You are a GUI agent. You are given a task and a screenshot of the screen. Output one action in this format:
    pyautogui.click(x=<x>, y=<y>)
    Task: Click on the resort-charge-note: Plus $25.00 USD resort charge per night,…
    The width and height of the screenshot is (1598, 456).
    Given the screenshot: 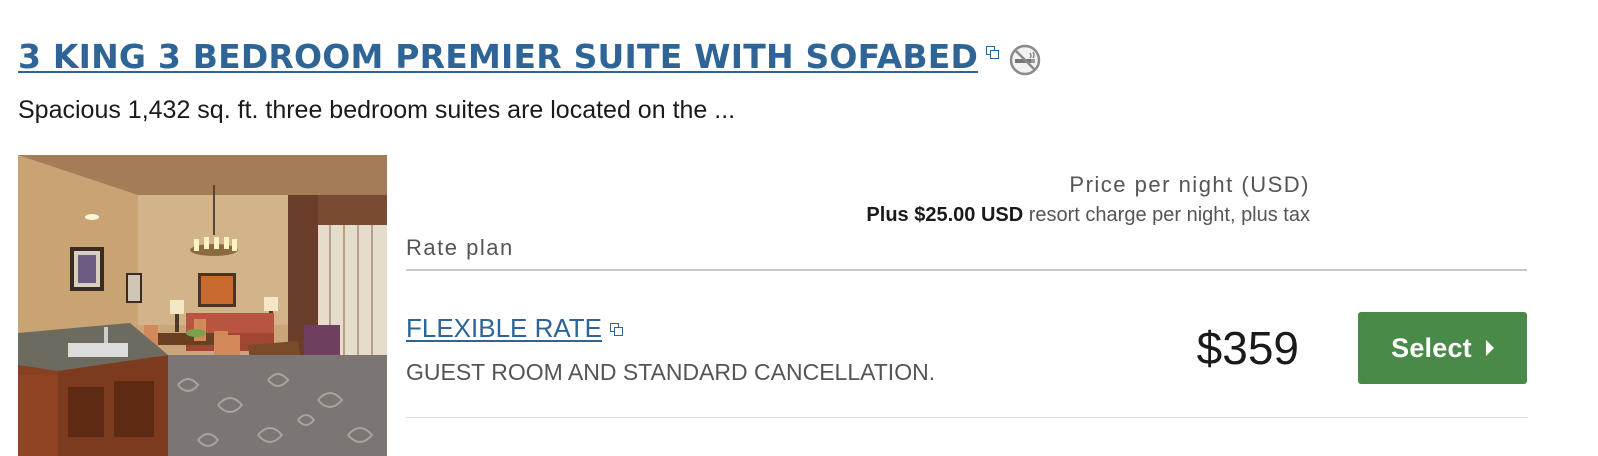 What is the action you would take?
    pyautogui.click(x=1050, y=215)
    